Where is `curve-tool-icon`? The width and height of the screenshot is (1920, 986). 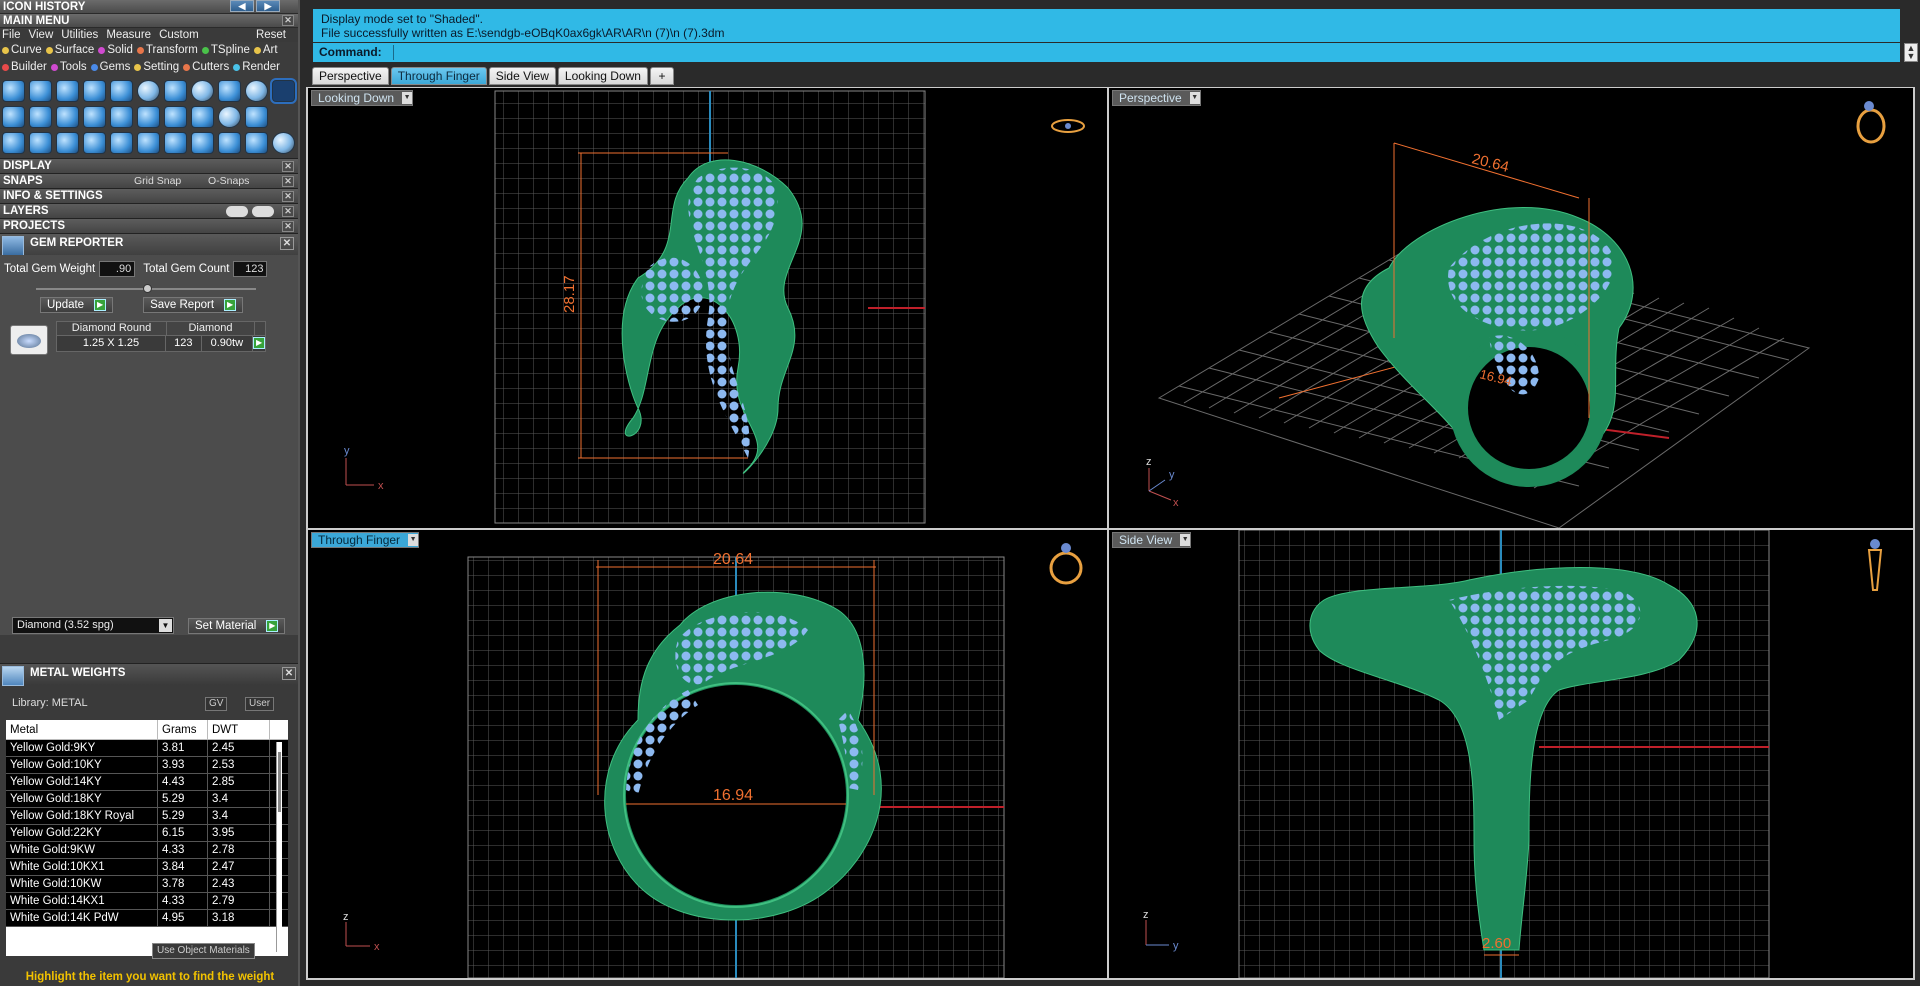
curve-tool-icon is located at coordinates (13, 91).